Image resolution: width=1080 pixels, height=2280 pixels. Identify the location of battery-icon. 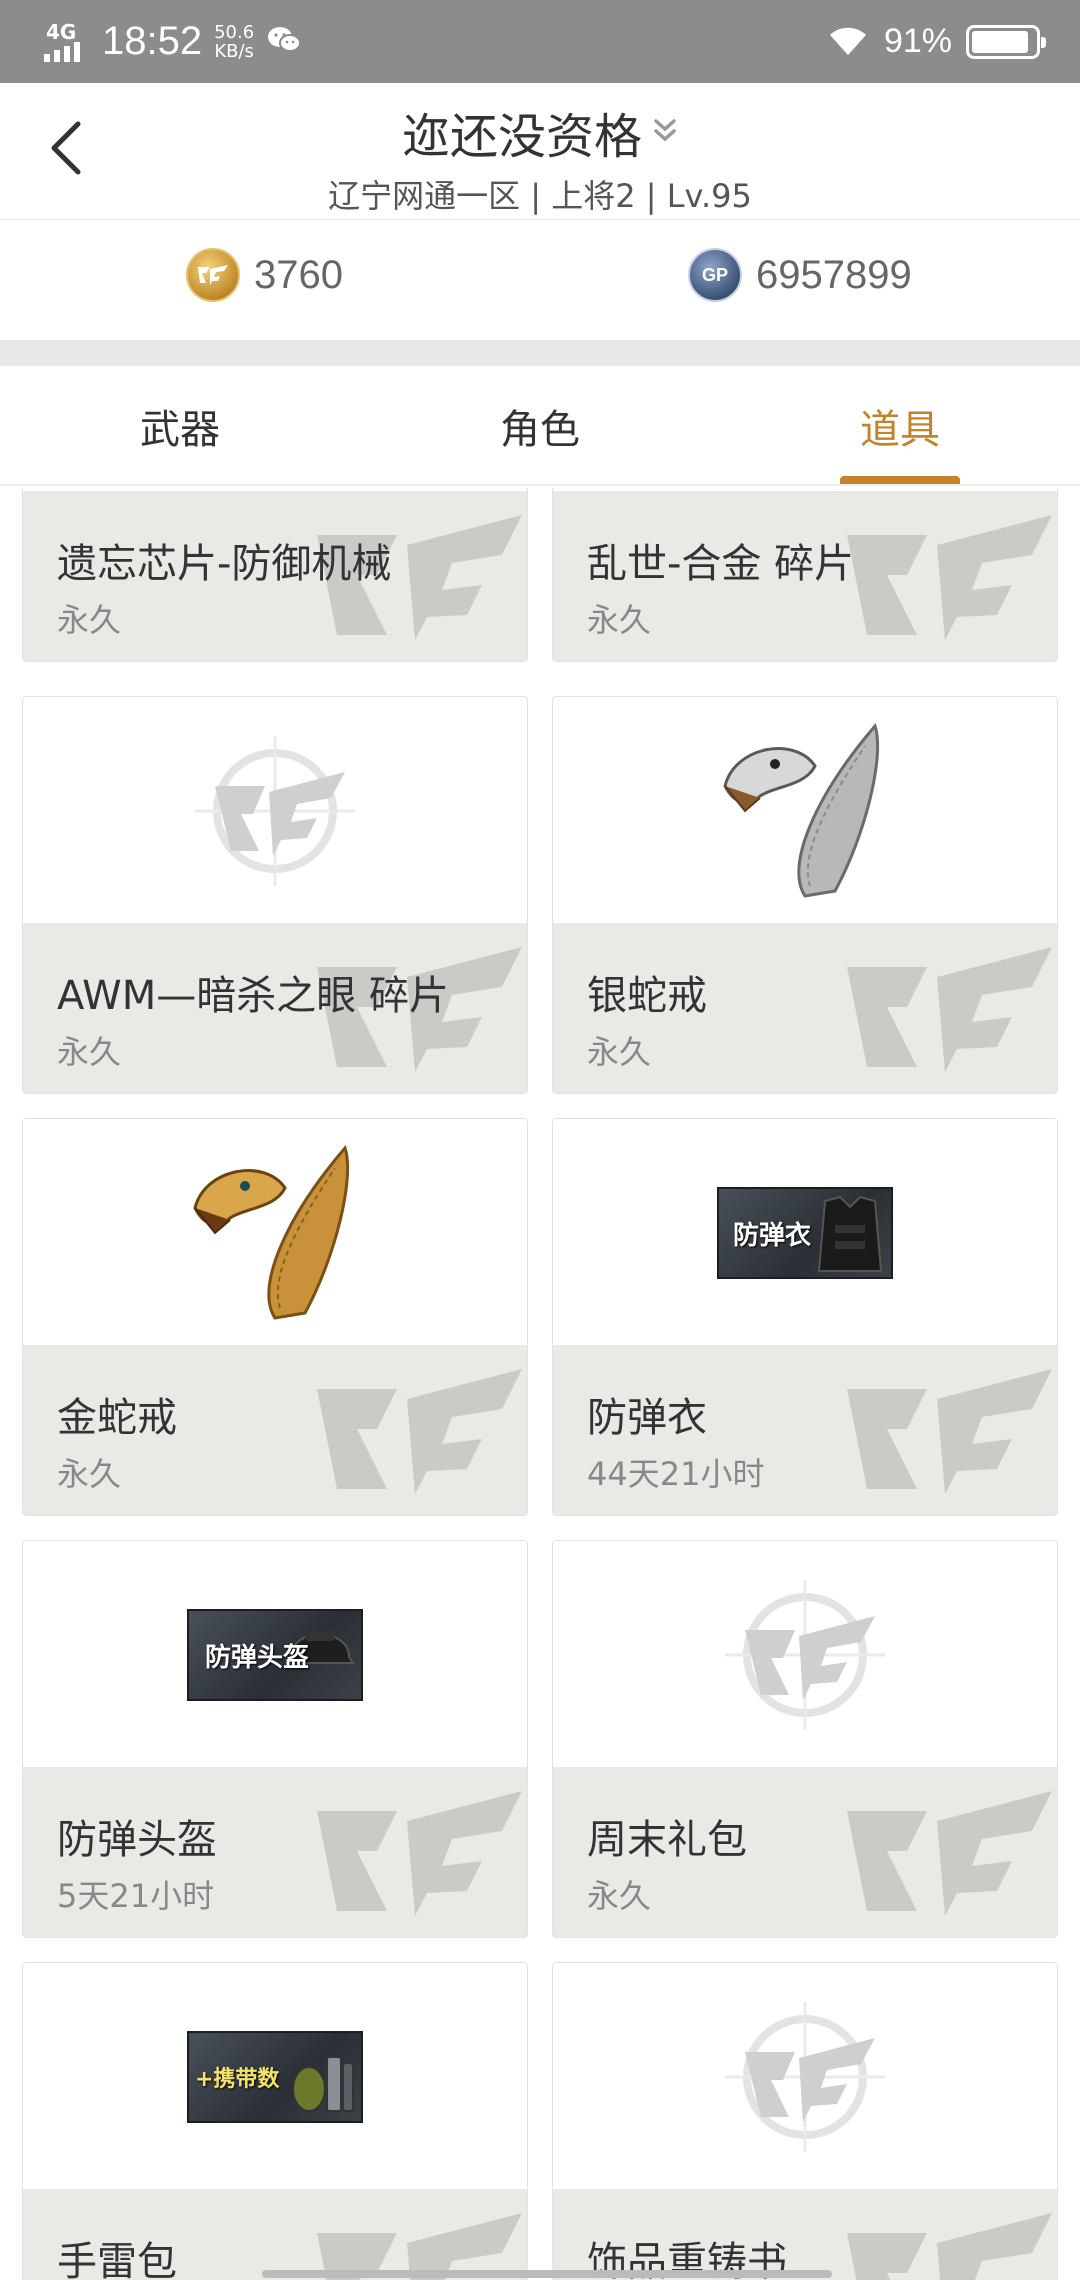
(1006, 41).